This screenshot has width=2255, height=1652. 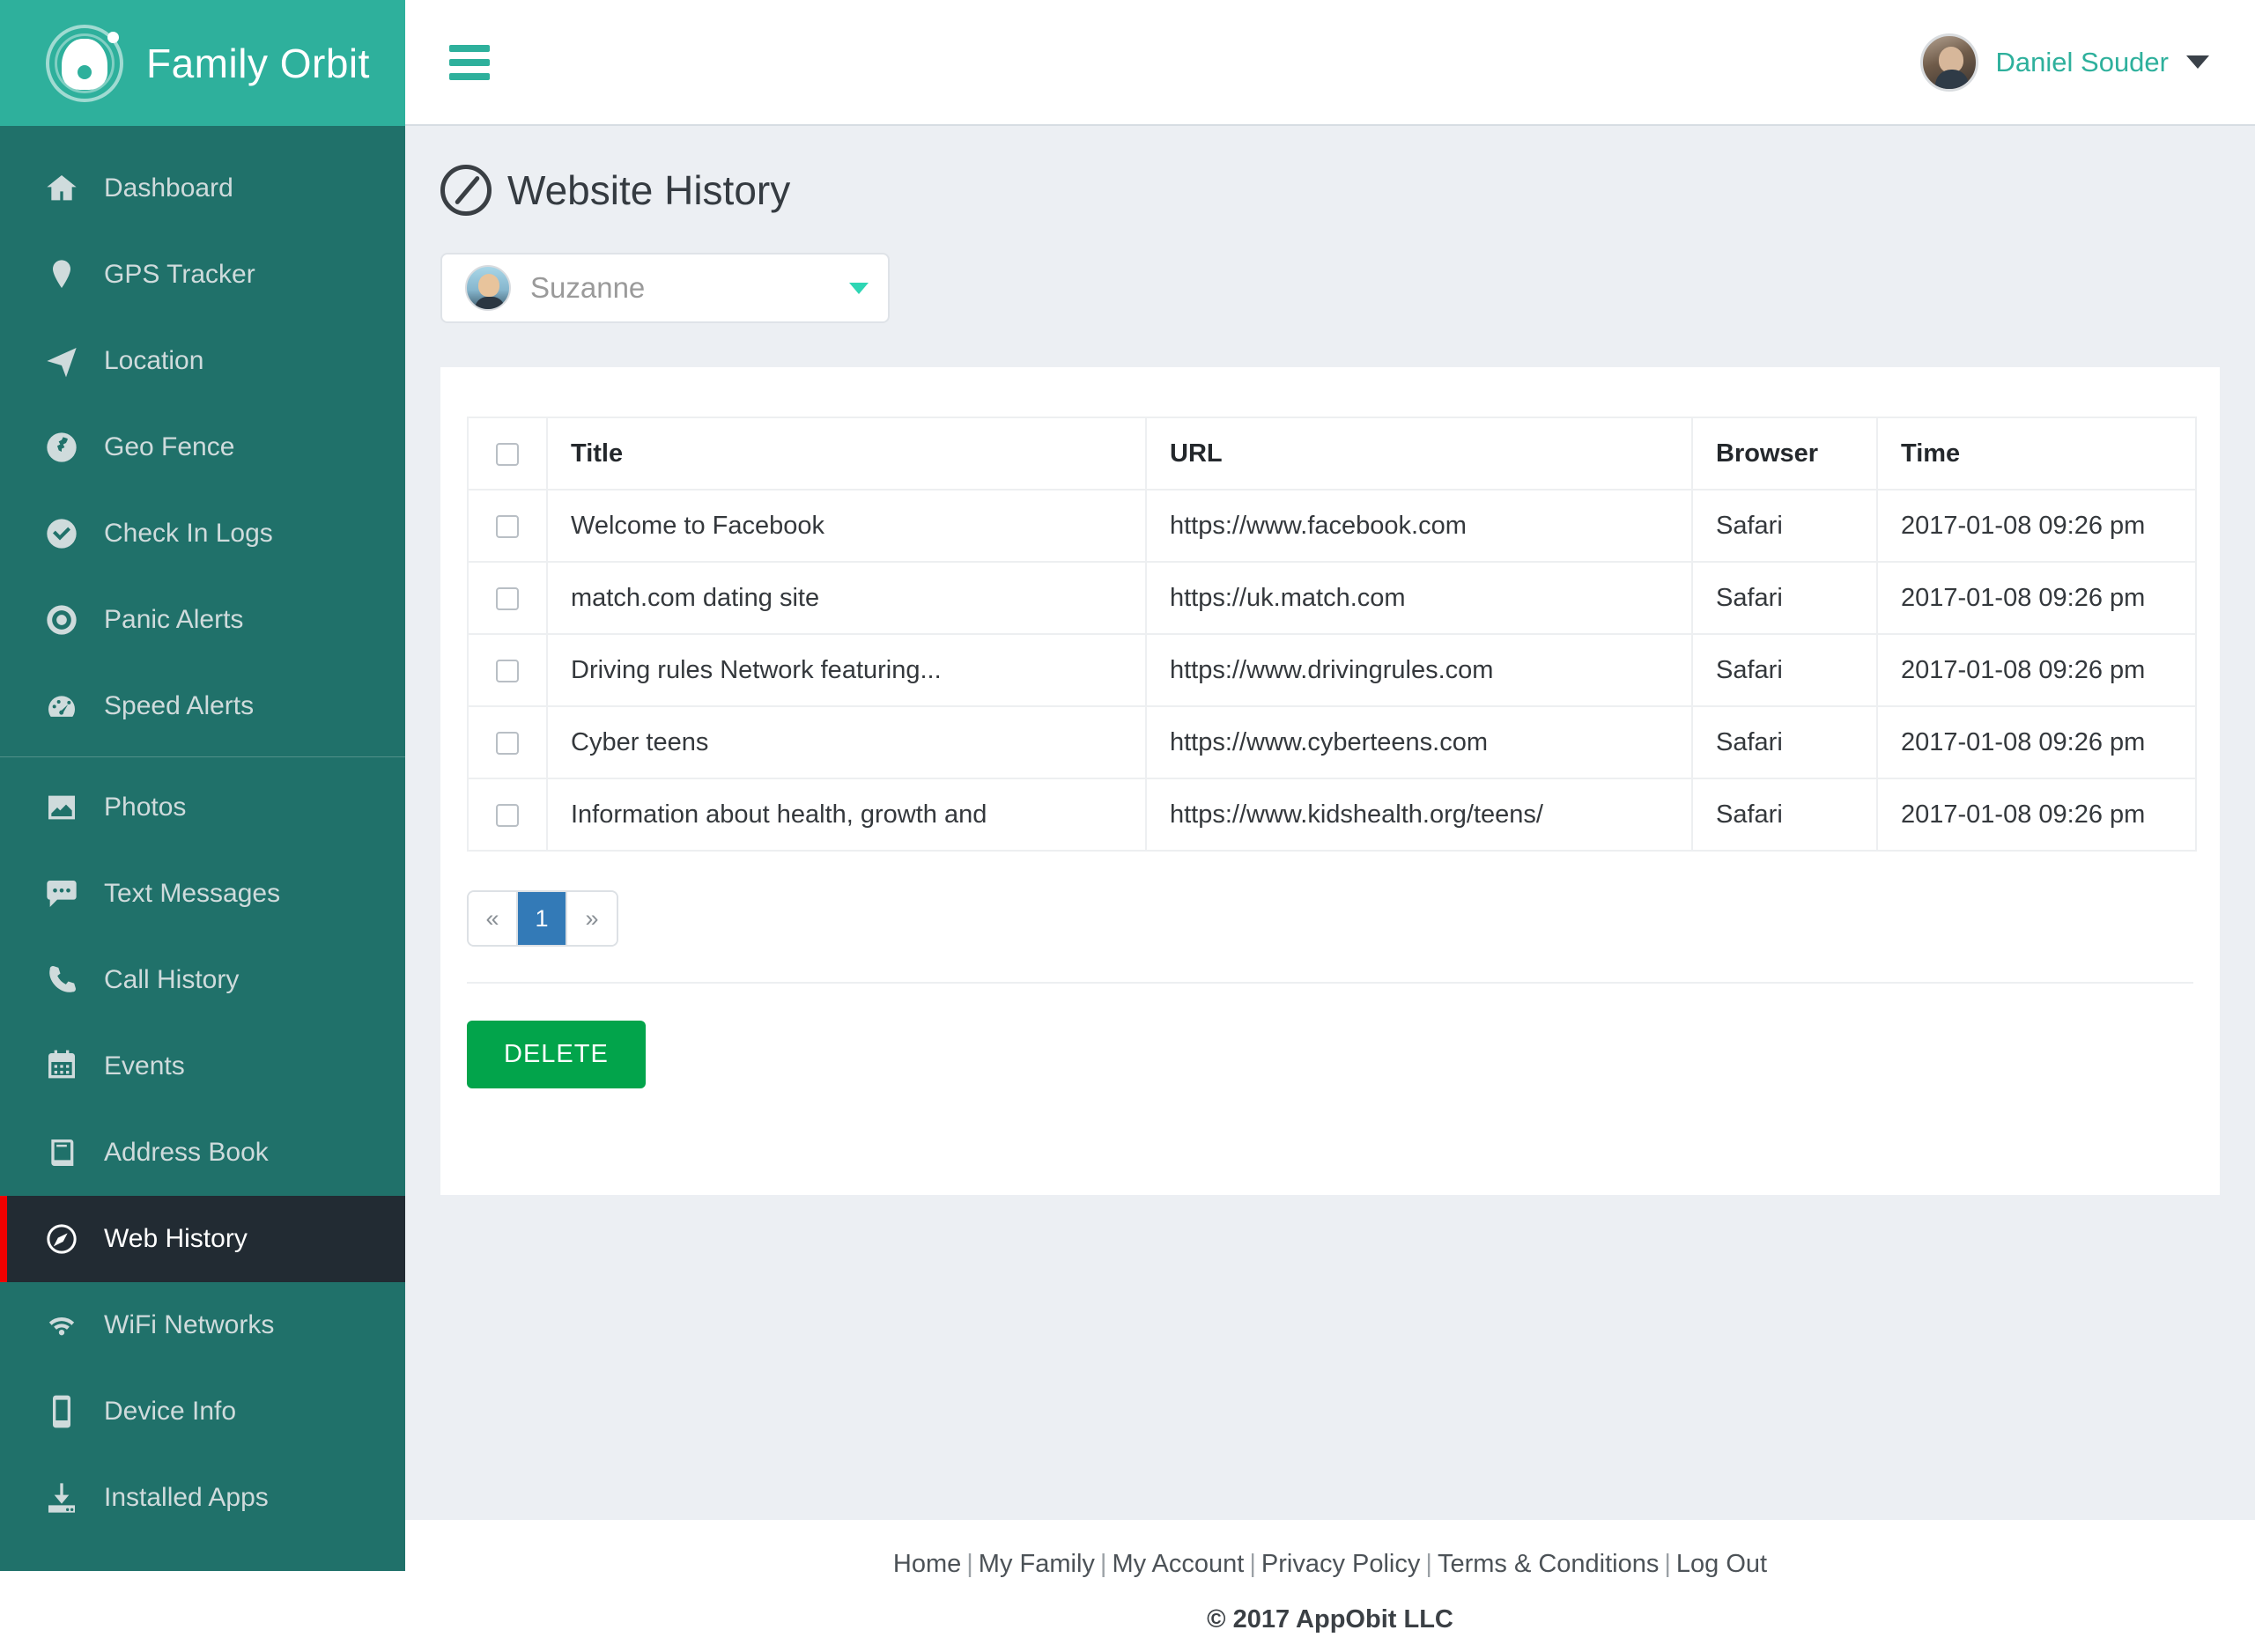 I want to click on sidebar-item-label: Dashboard, so click(x=168, y=188).